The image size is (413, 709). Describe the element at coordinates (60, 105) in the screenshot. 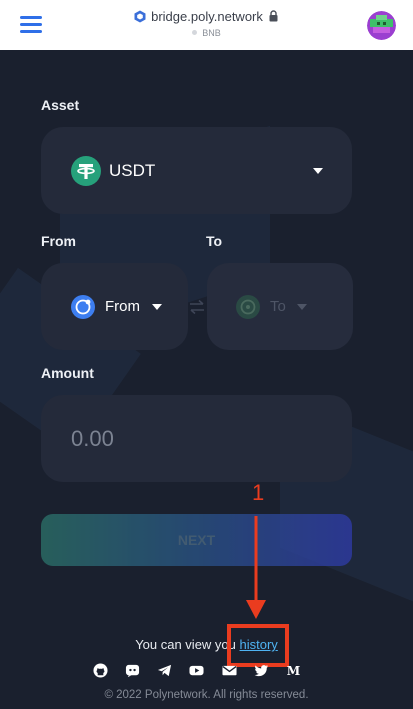

I see `asset-label: Asset` at that location.